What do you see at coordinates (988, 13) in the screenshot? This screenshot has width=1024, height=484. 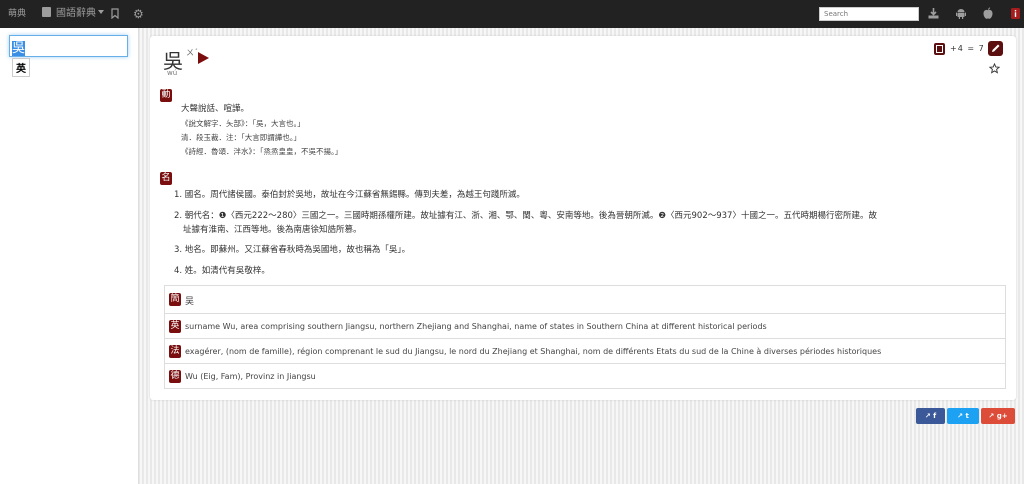 I see `apple-icon` at bounding box center [988, 13].